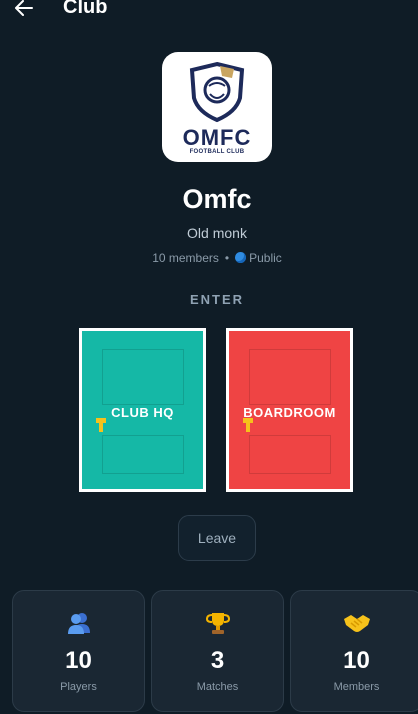 Image resolution: width=418 pixels, height=714 pixels. What do you see at coordinates (241, 257) in the screenshot?
I see `globe-icon` at bounding box center [241, 257].